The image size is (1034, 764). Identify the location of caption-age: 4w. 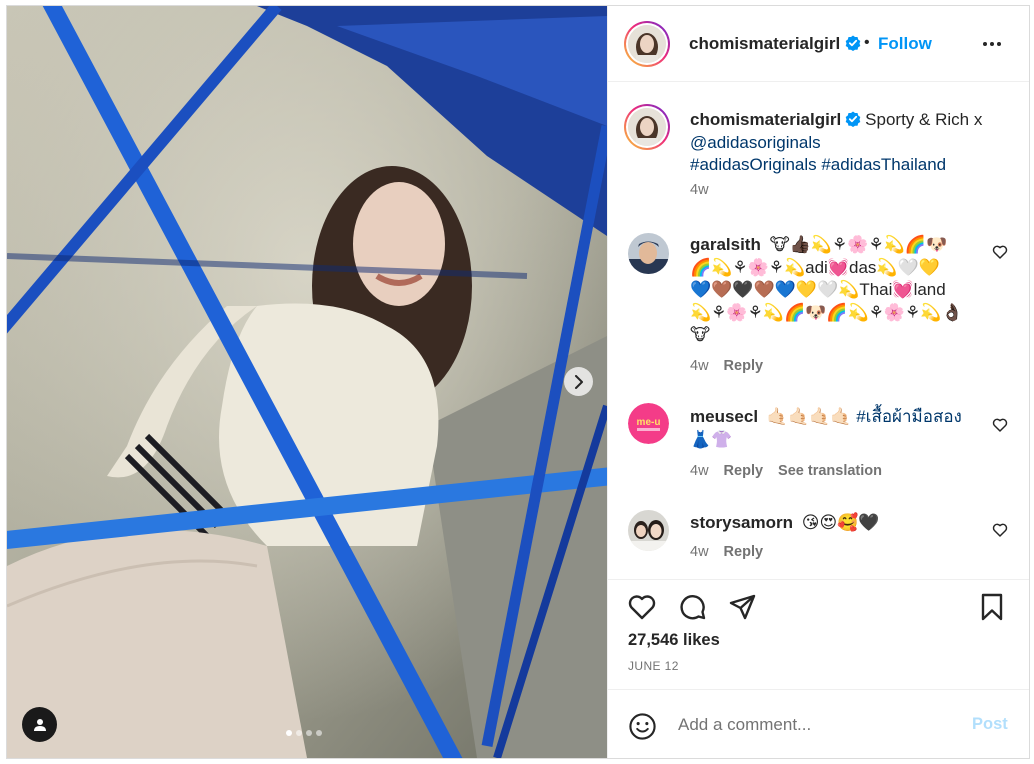
(699, 190).